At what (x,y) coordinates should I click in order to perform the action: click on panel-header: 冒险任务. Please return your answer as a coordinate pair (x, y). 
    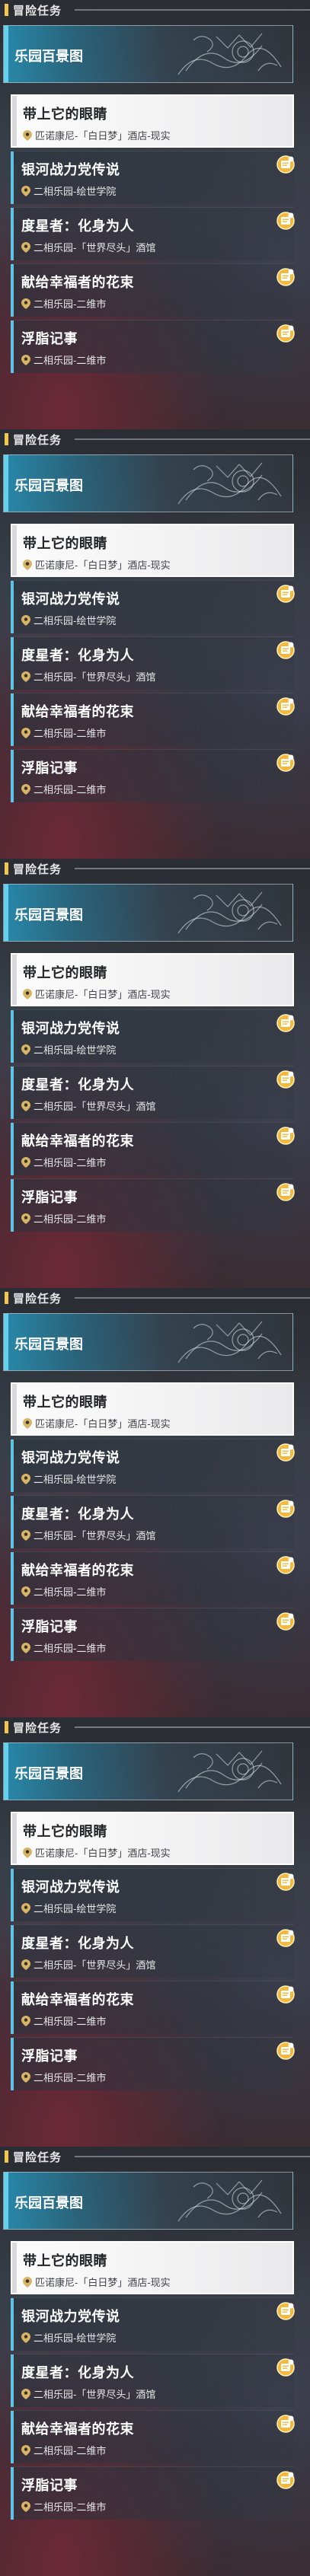
    Looking at the image, I should click on (155, 1298).